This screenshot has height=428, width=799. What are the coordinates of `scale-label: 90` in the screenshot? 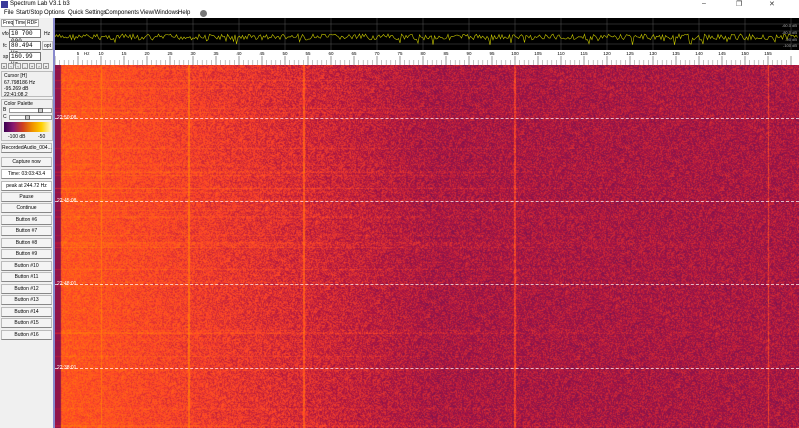 It's located at (469, 53).